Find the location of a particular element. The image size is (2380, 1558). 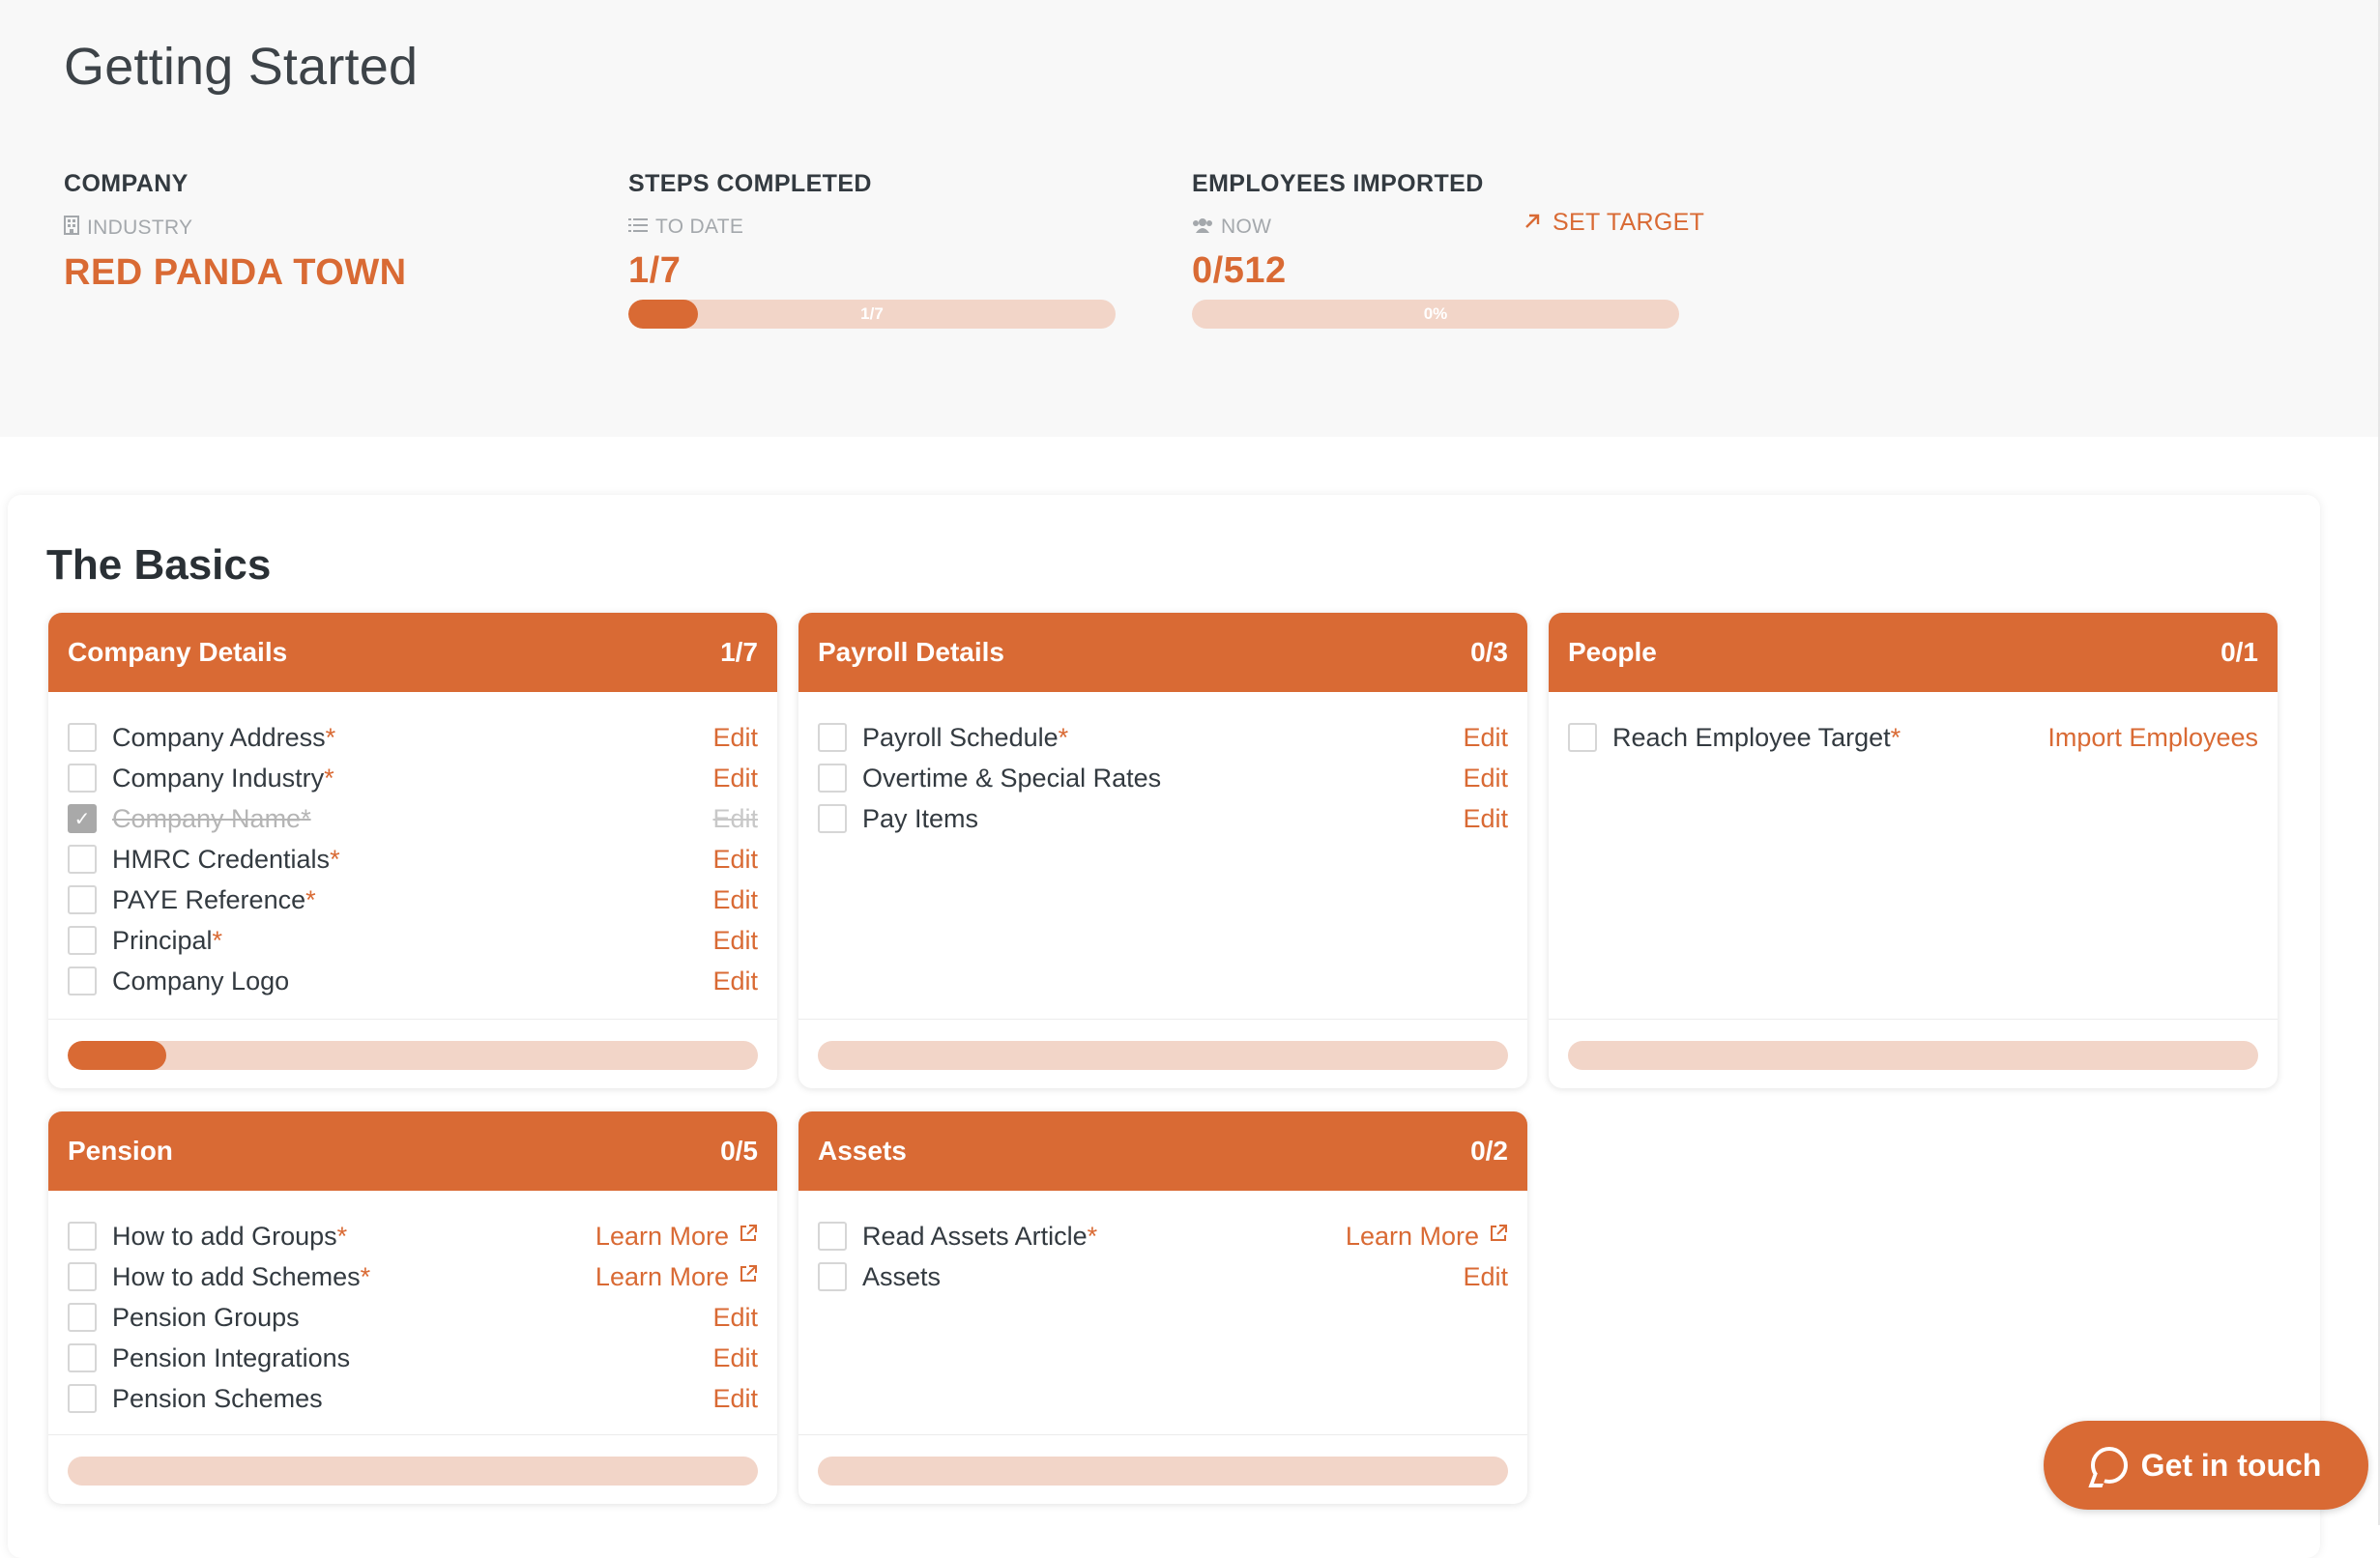

checklist-item: Pension Integrations Edit is located at coordinates (413, 1358).